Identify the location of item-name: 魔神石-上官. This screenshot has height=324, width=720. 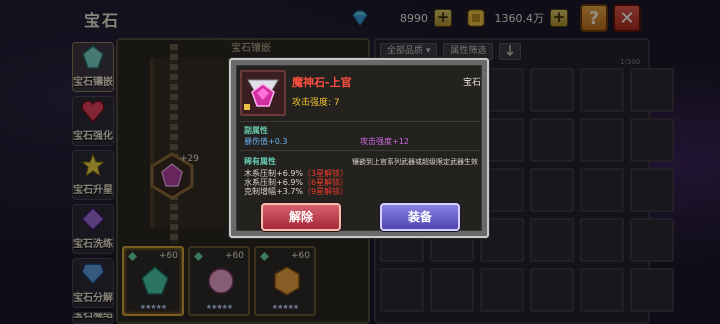
(322, 82).